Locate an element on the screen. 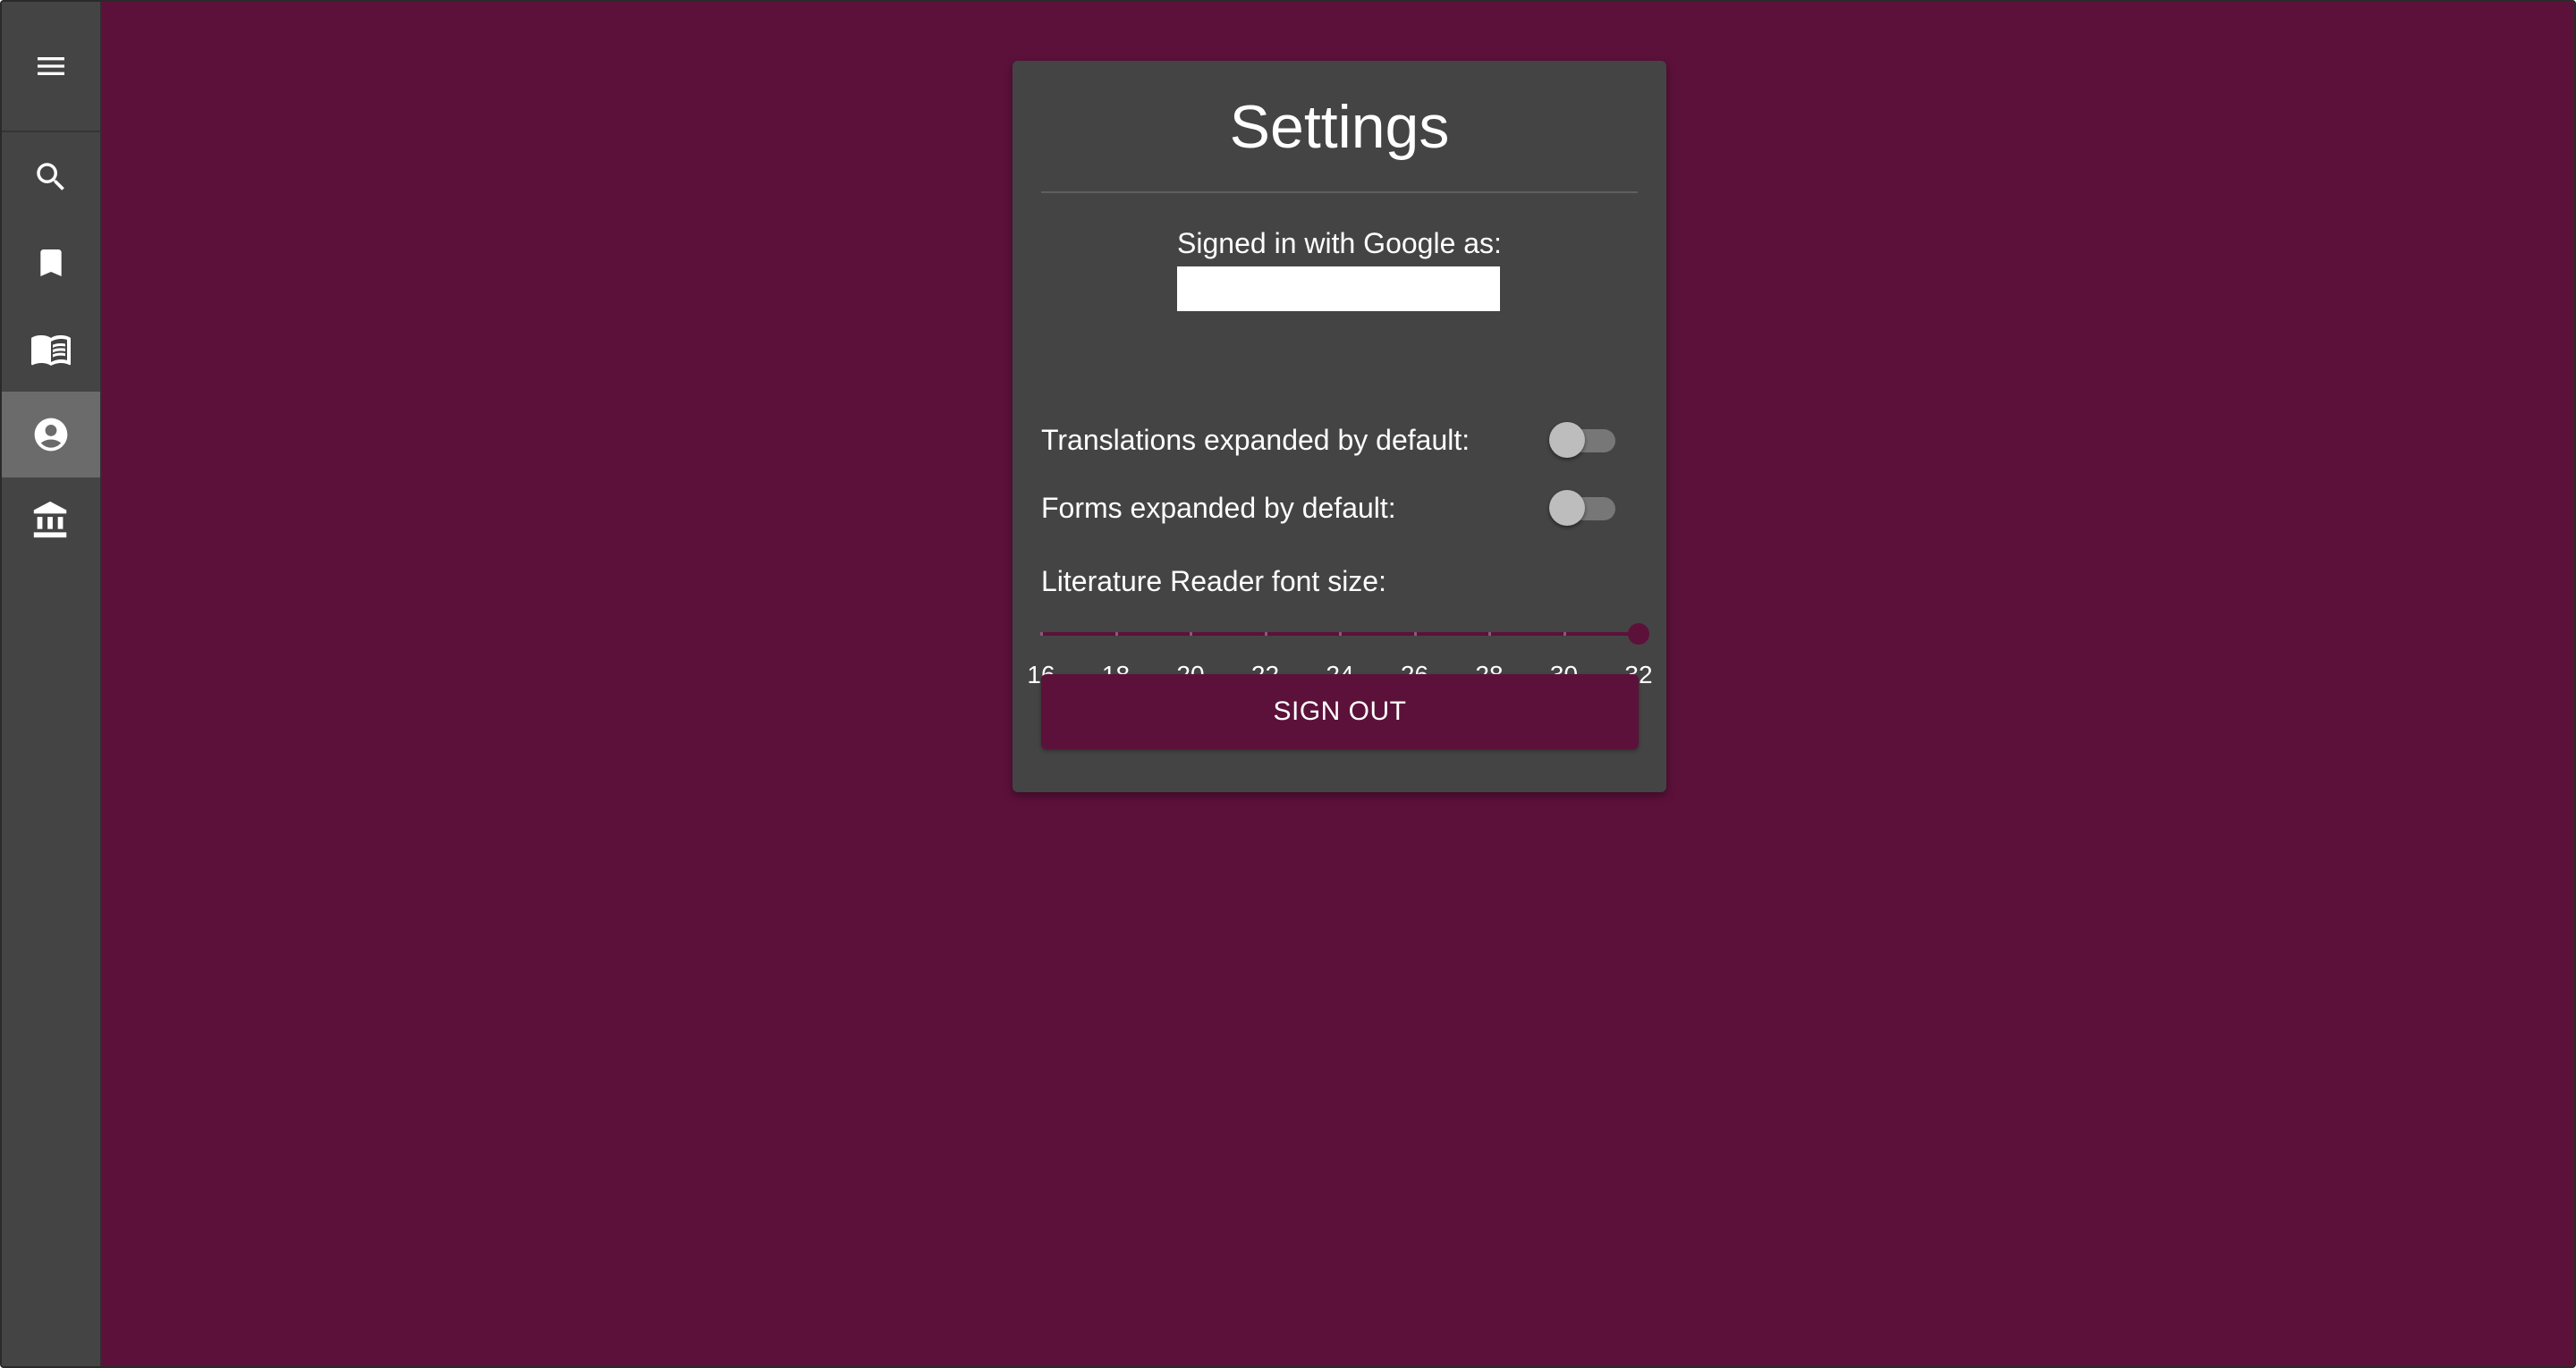 This screenshot has height=1368, width=2576. account-circle-icon is located at coordinates (51, 435).